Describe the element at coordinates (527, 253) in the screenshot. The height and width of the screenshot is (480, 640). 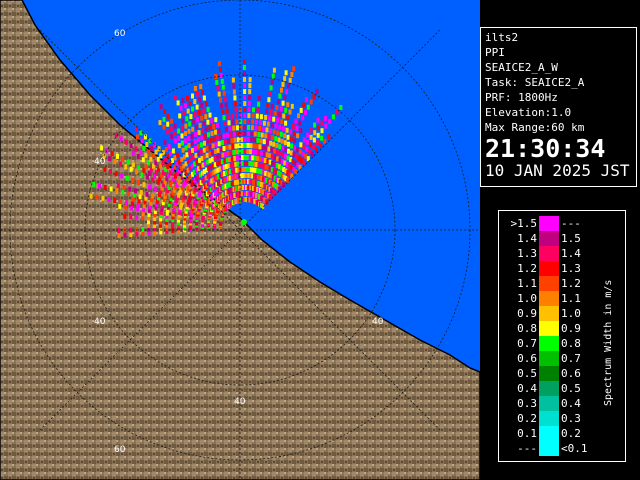
I see `legend-low-value: 1.3` at that location.